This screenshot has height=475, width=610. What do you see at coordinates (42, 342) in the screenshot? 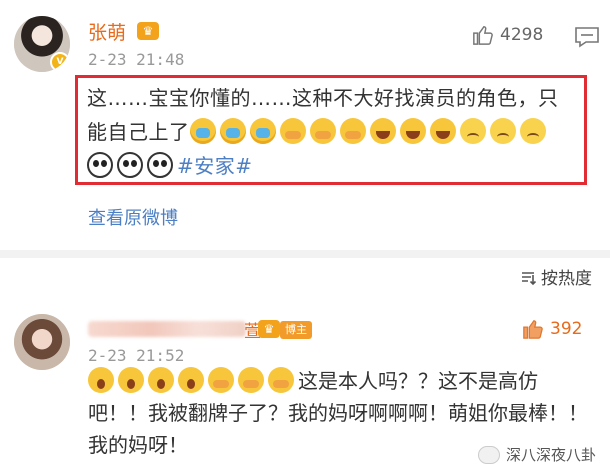
I see `comment-author-avatar` at bounding box center [42, 342].